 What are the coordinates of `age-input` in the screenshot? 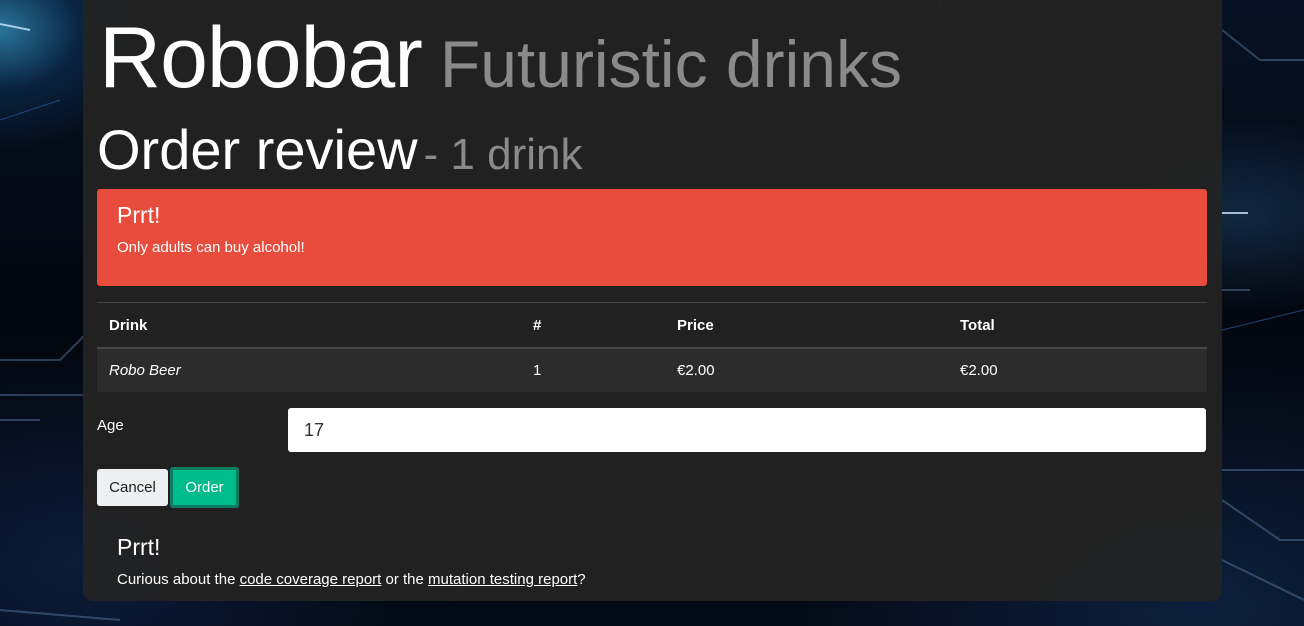 It's located at (747, 430).